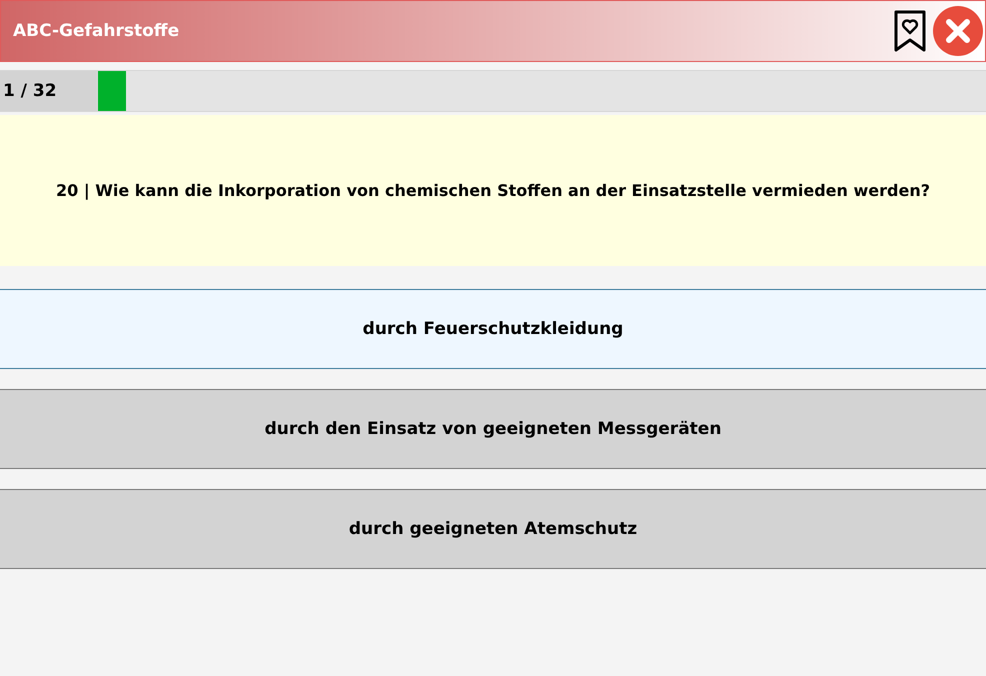 This screenshot has height=676, width=986. What do you see at coordinates (96, 31) in the screenshot?
I see `app-title: ABC-Gefahrstoffe` at bounding box center [96, 31].